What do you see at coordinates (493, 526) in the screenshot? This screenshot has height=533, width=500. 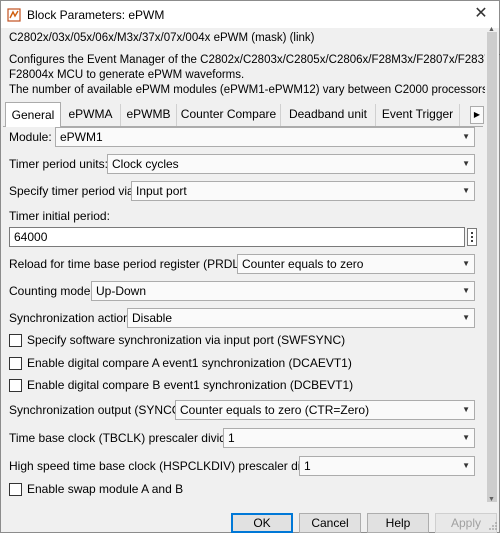 I see `resize-grip-icon` at bounding box center [493, 526].